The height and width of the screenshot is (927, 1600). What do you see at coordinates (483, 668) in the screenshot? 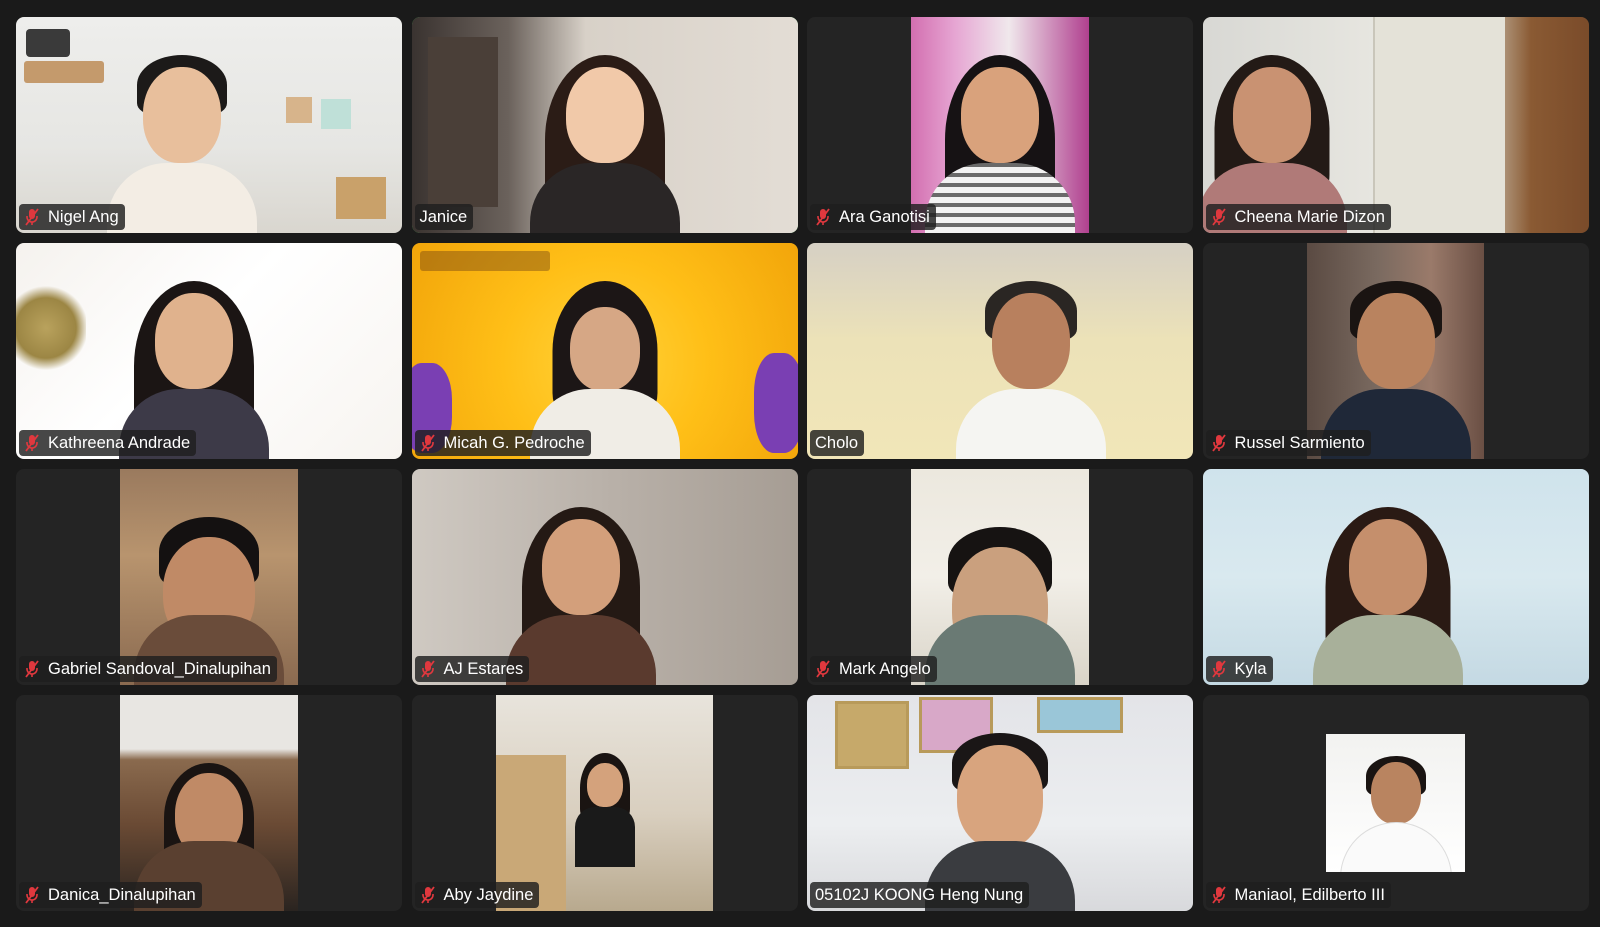
I see `participant-name: AJ Estares` at bounding box center [483, 668].